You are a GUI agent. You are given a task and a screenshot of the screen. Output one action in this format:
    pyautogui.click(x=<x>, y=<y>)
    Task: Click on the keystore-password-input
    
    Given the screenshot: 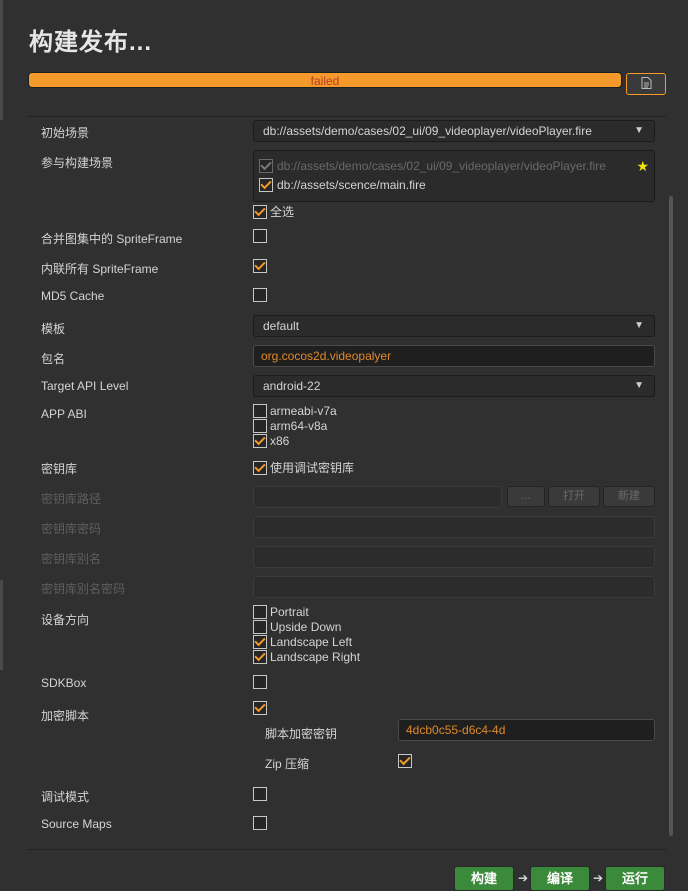 What is the action you would take?
    pyautogui.click(x=454, y=527)
    